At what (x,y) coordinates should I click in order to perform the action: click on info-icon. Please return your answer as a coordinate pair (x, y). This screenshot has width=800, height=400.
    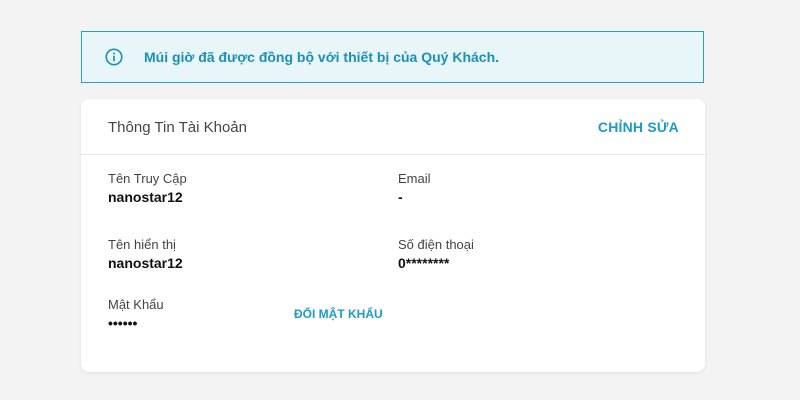
    Looking at the image, I should click on (114, 57).